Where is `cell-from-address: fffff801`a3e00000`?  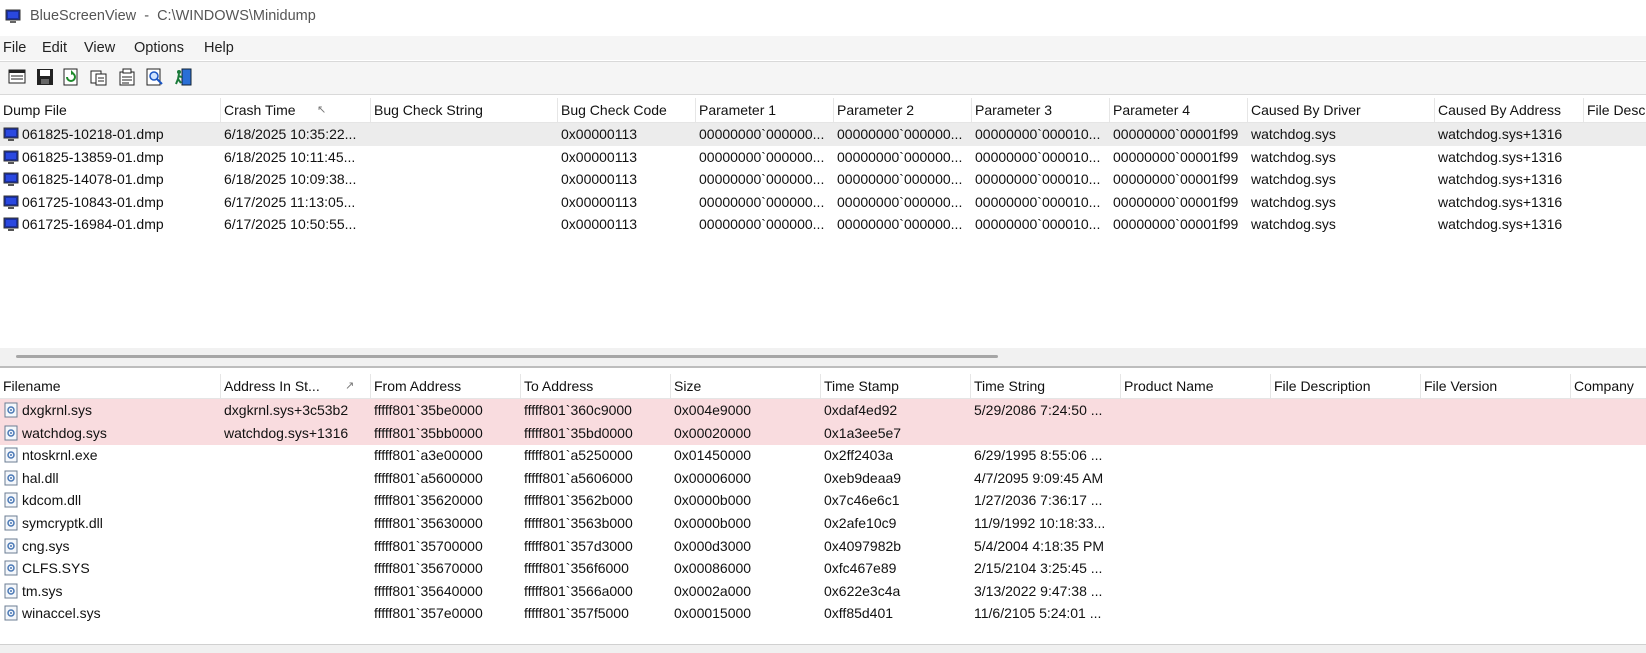 cell-from-address: fffff801`a3e00000 is located at coordinates (428, 455).